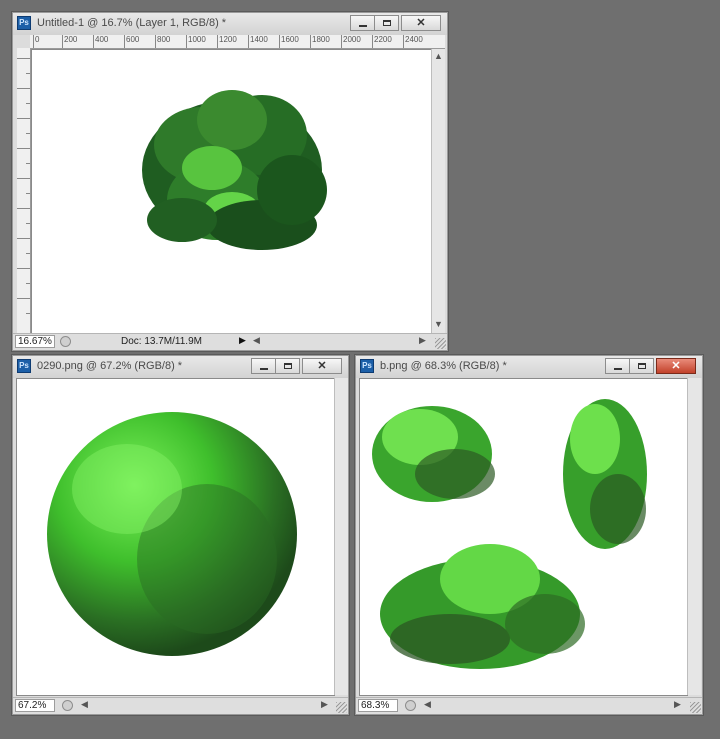 The image size is (720, 739). I want to click on window-title: b.png @ 68.3% (RGB/8) *, so click(443, 366).